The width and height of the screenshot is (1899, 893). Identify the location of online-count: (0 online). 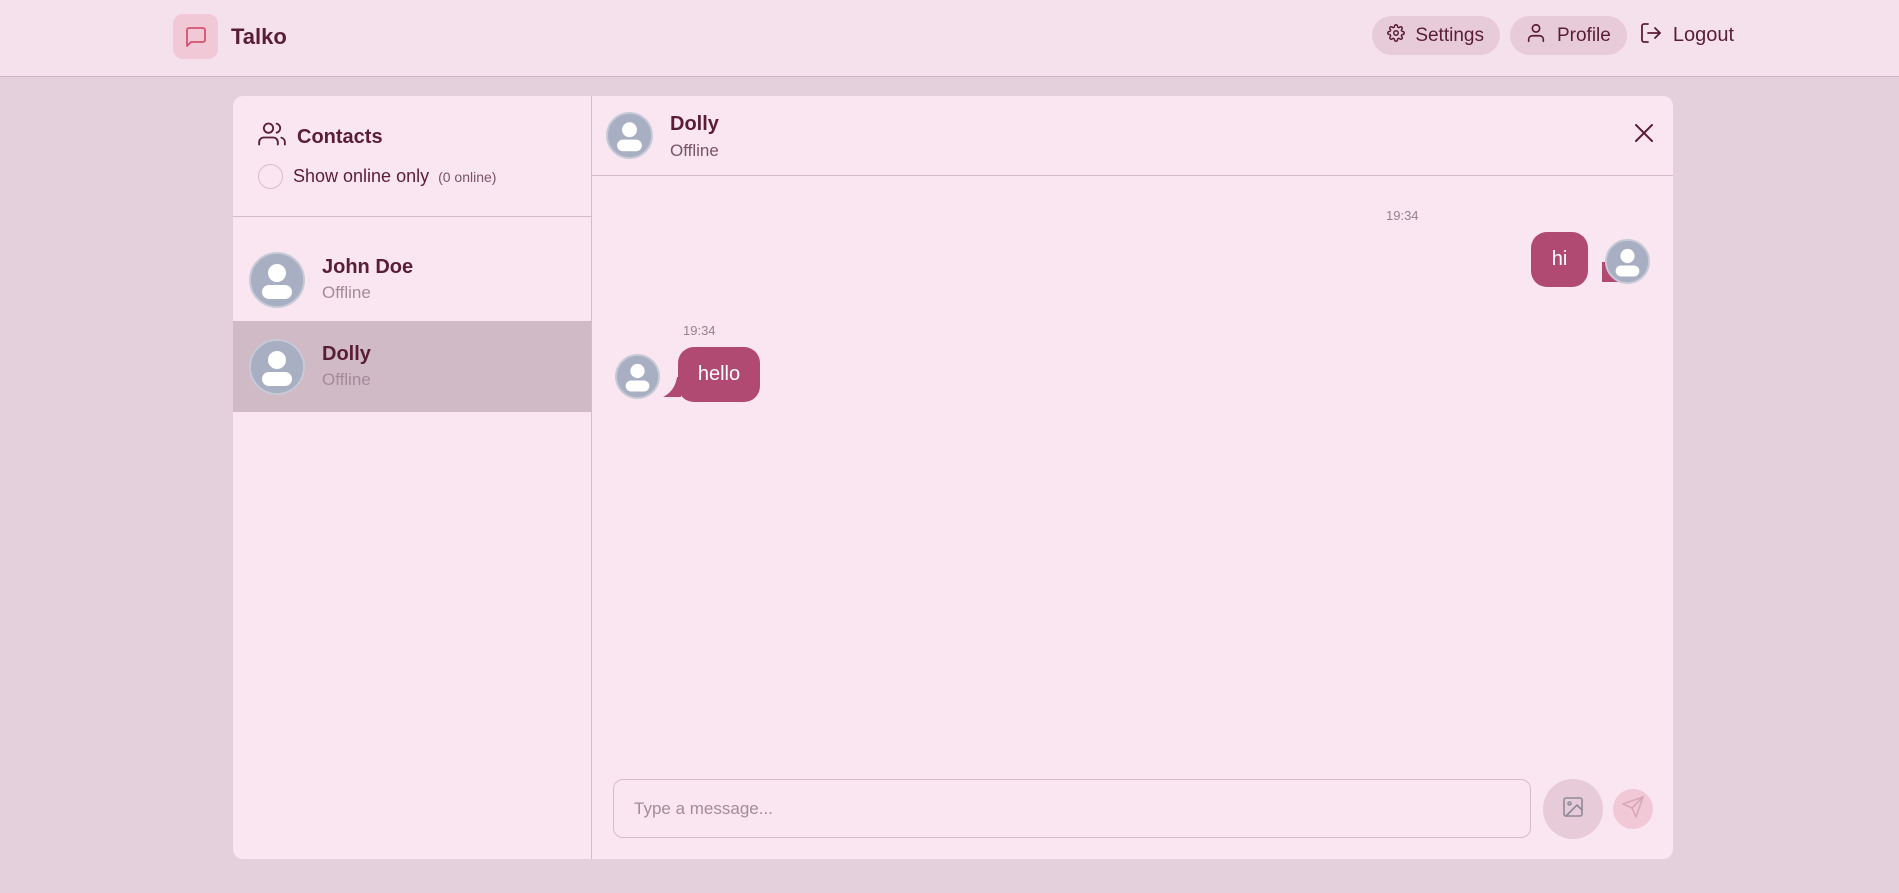
(467, 176).